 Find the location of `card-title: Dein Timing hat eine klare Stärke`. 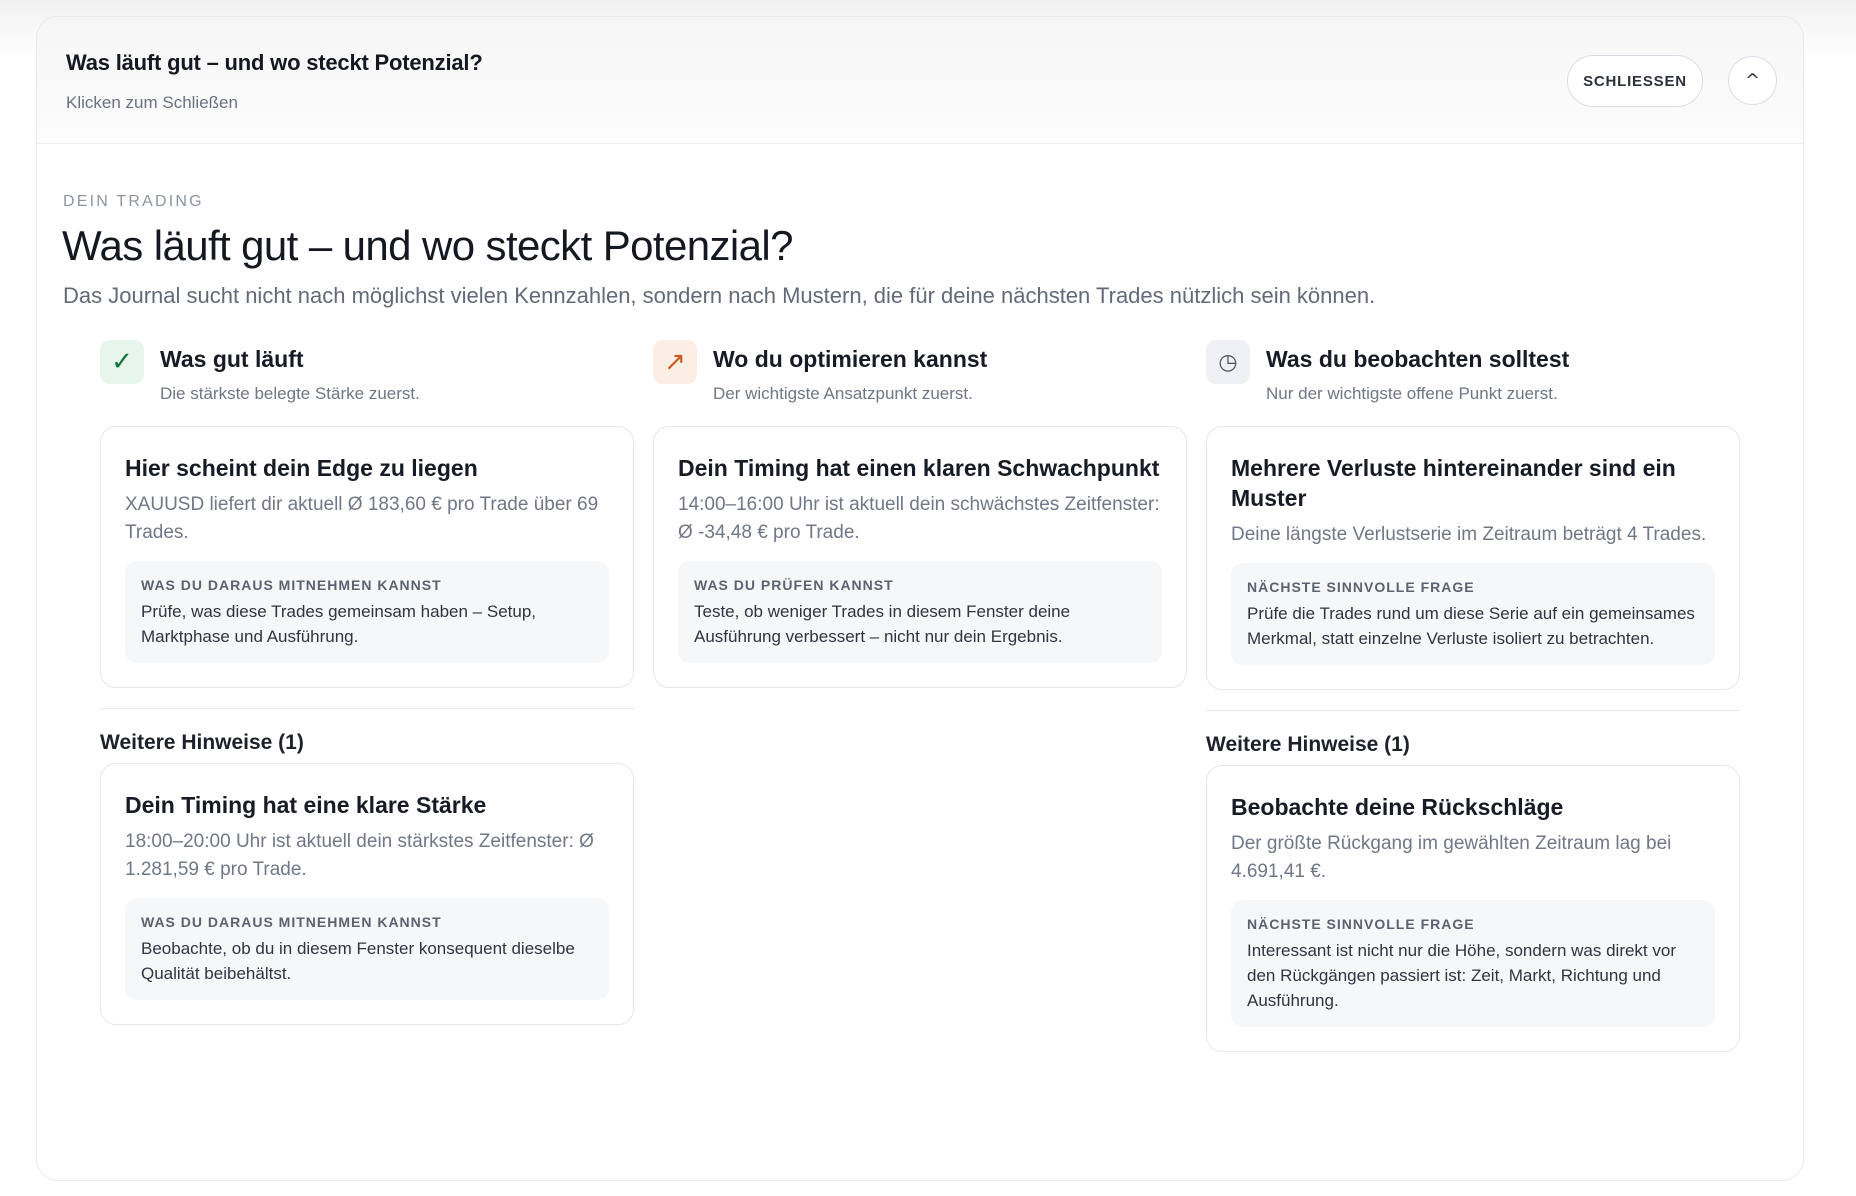

card-title: Dein Timing hat eine klare Stärke is located at coordinates (306, 805).